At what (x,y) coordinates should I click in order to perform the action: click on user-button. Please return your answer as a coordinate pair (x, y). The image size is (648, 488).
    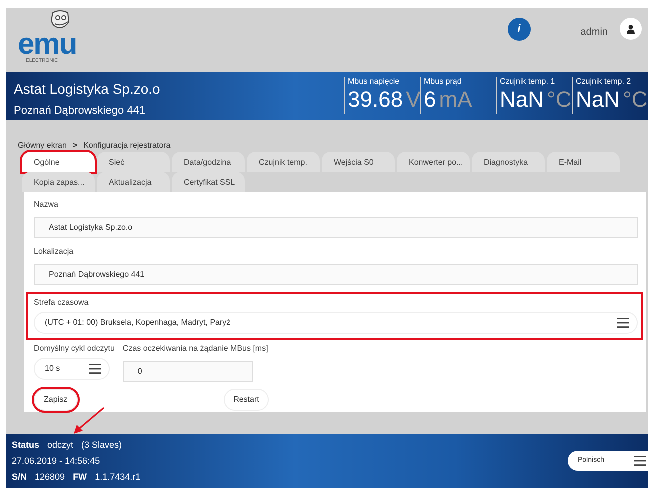
    Looking at the image, I should click on (631, 29).